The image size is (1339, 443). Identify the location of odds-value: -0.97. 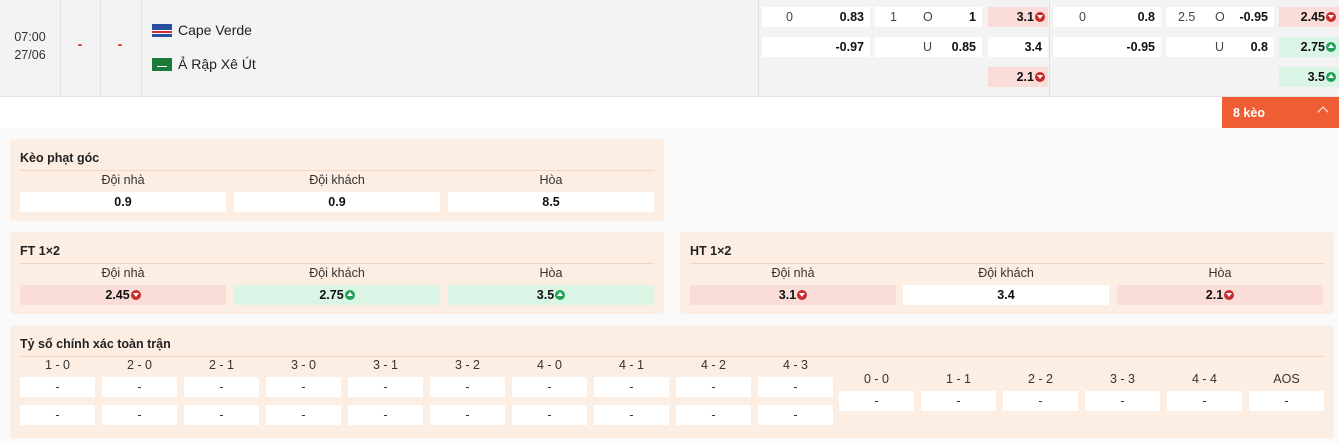
(850, 47).